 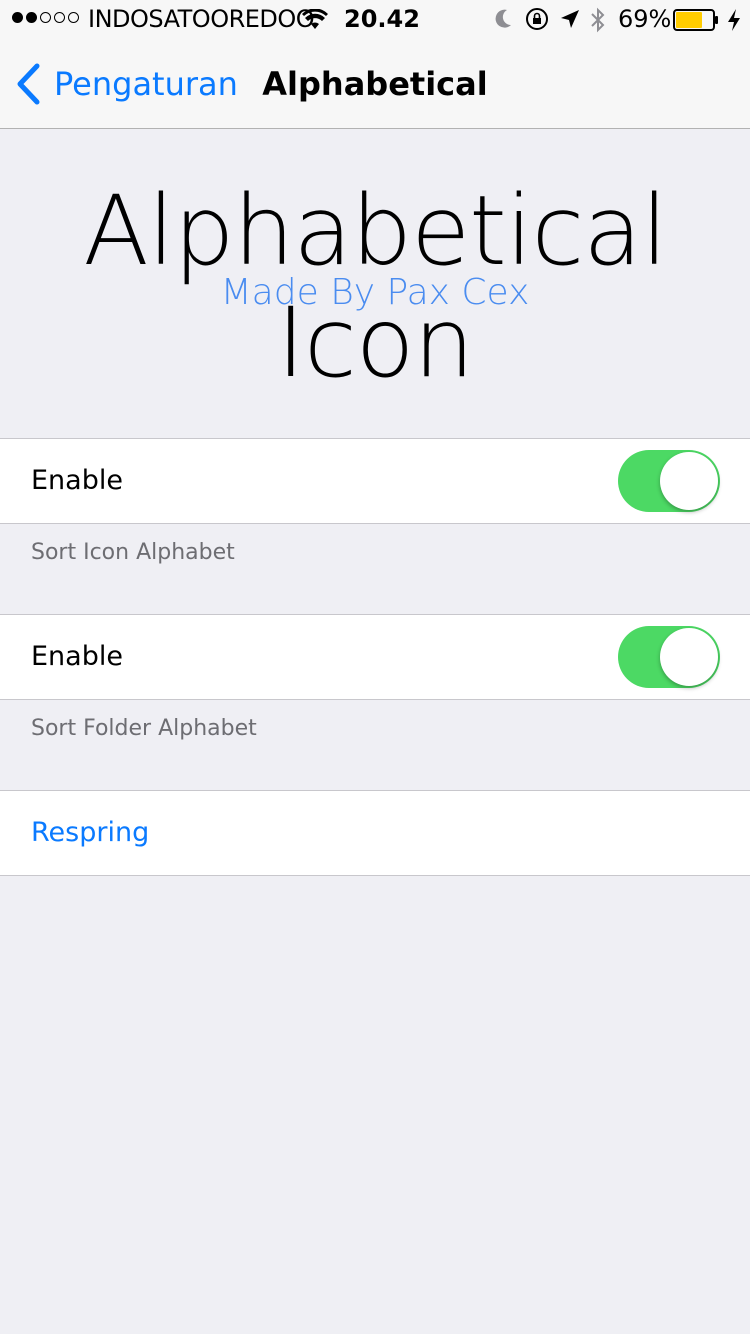 What do you see at coordinates (695, 20) in the screenshot?
I see `battery-icon` at bounding box center [695, 20].